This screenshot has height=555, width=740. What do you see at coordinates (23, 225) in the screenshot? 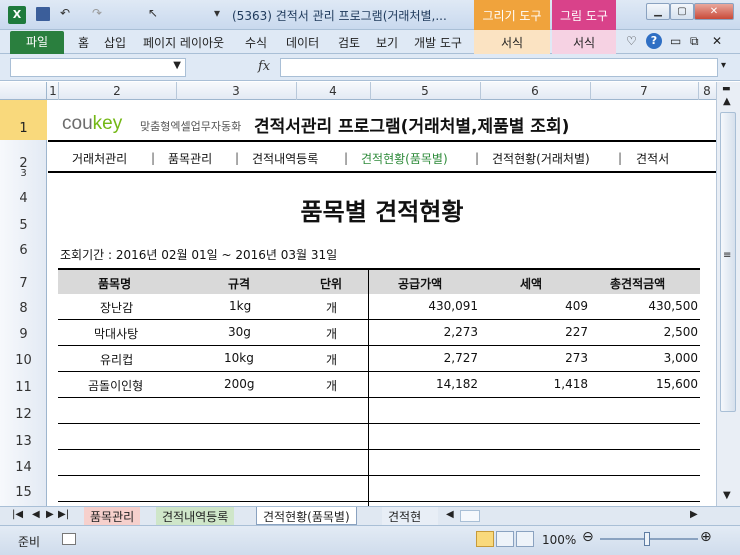
I see `row-header: 5` at bounding box center [23, 225].